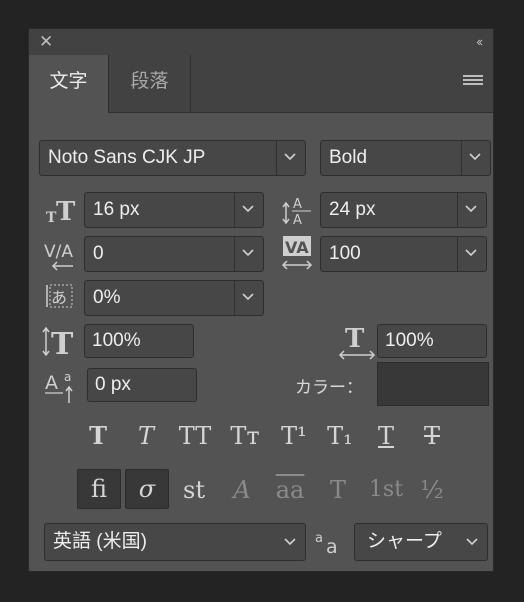 The width and height of the screenshot is (524, 602). I want to click on superscript-icon: T¹, so click(294, 436).